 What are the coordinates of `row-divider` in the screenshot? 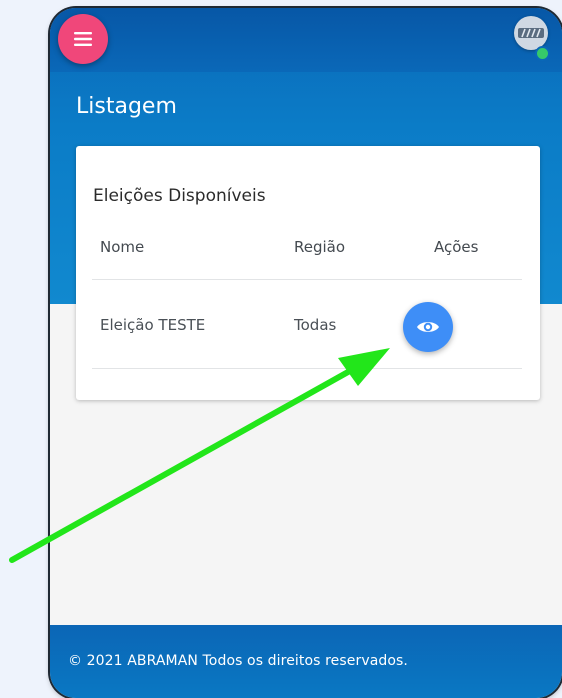 It's located at (307, 368).